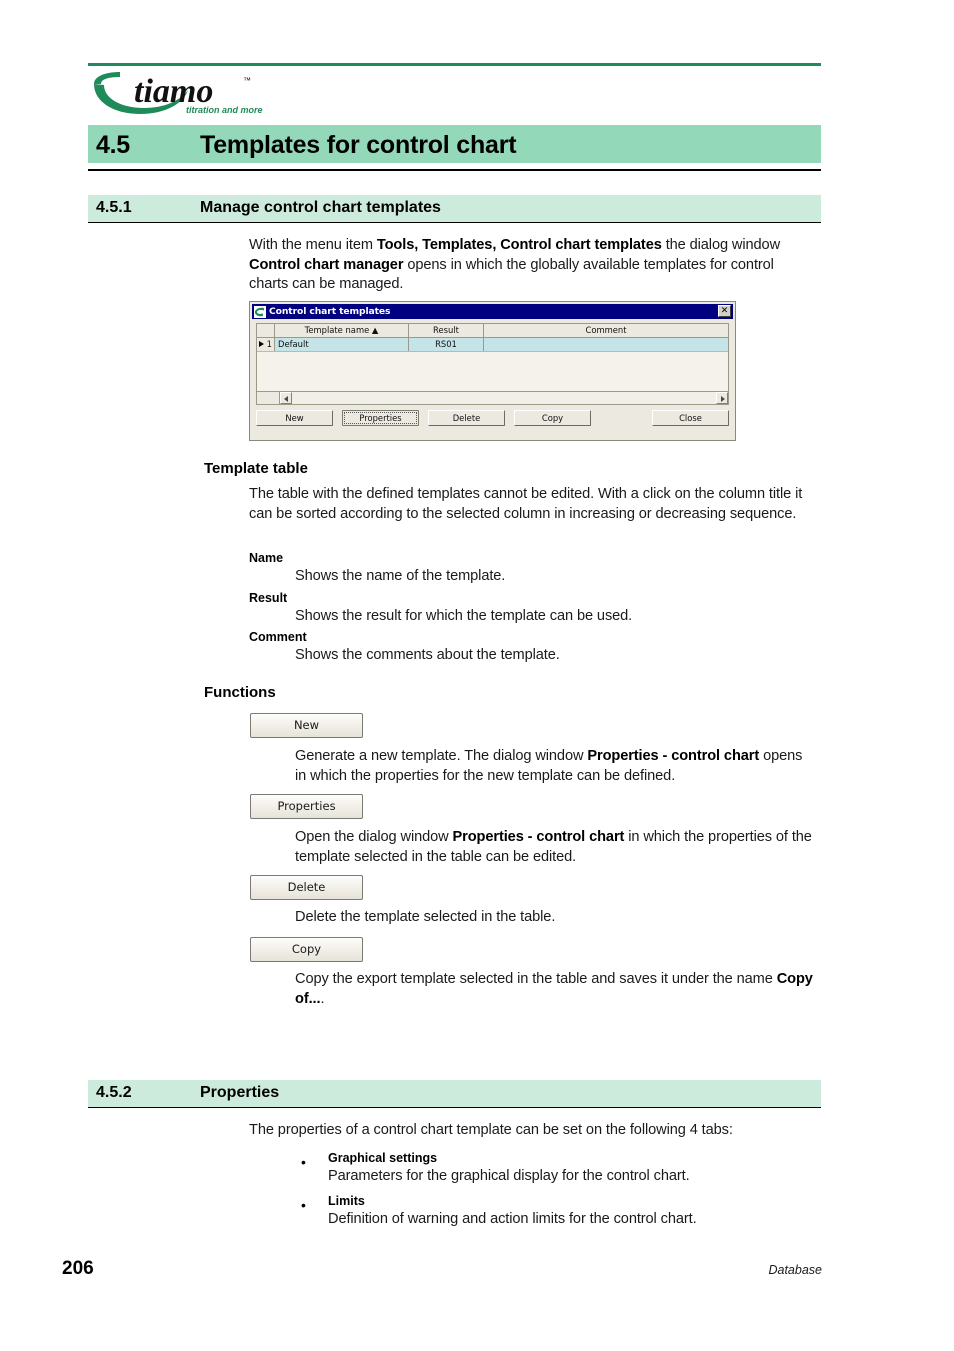 The image size is (954, 1351). What do you see at coordinates (454, 1107) in the screenshot?
I see `subsection-452-heading-rule` at bounding box center [454, 1107].